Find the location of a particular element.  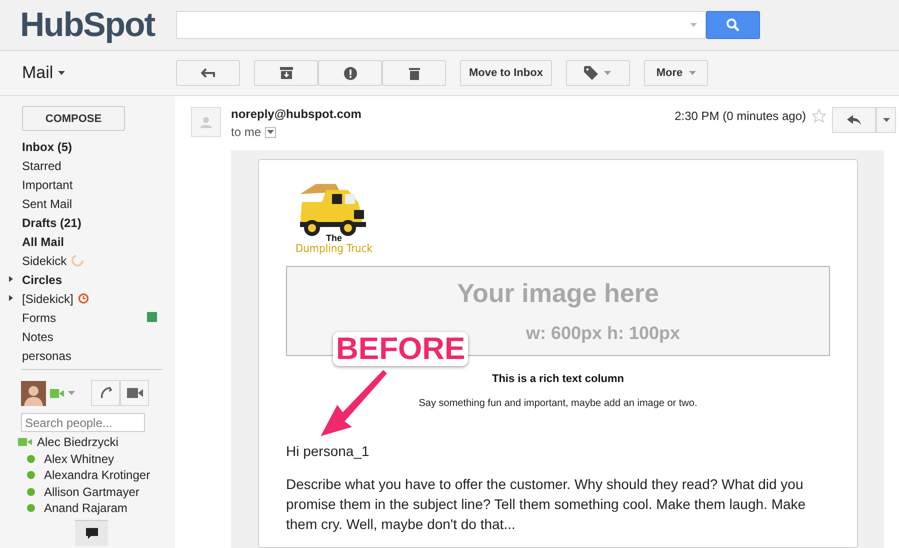

folder-link: All Mail is located at coordinates (43, 241).